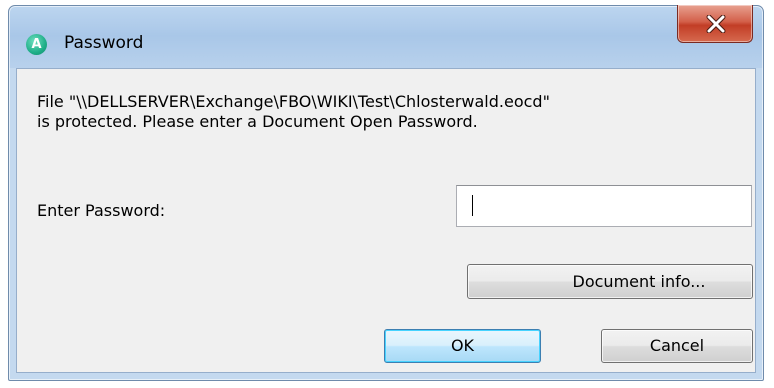 The width and height of the screenshot is (774, 388). Describe the element at coordinates (604, 206) in the screenshot. I see `password-input` at that location.